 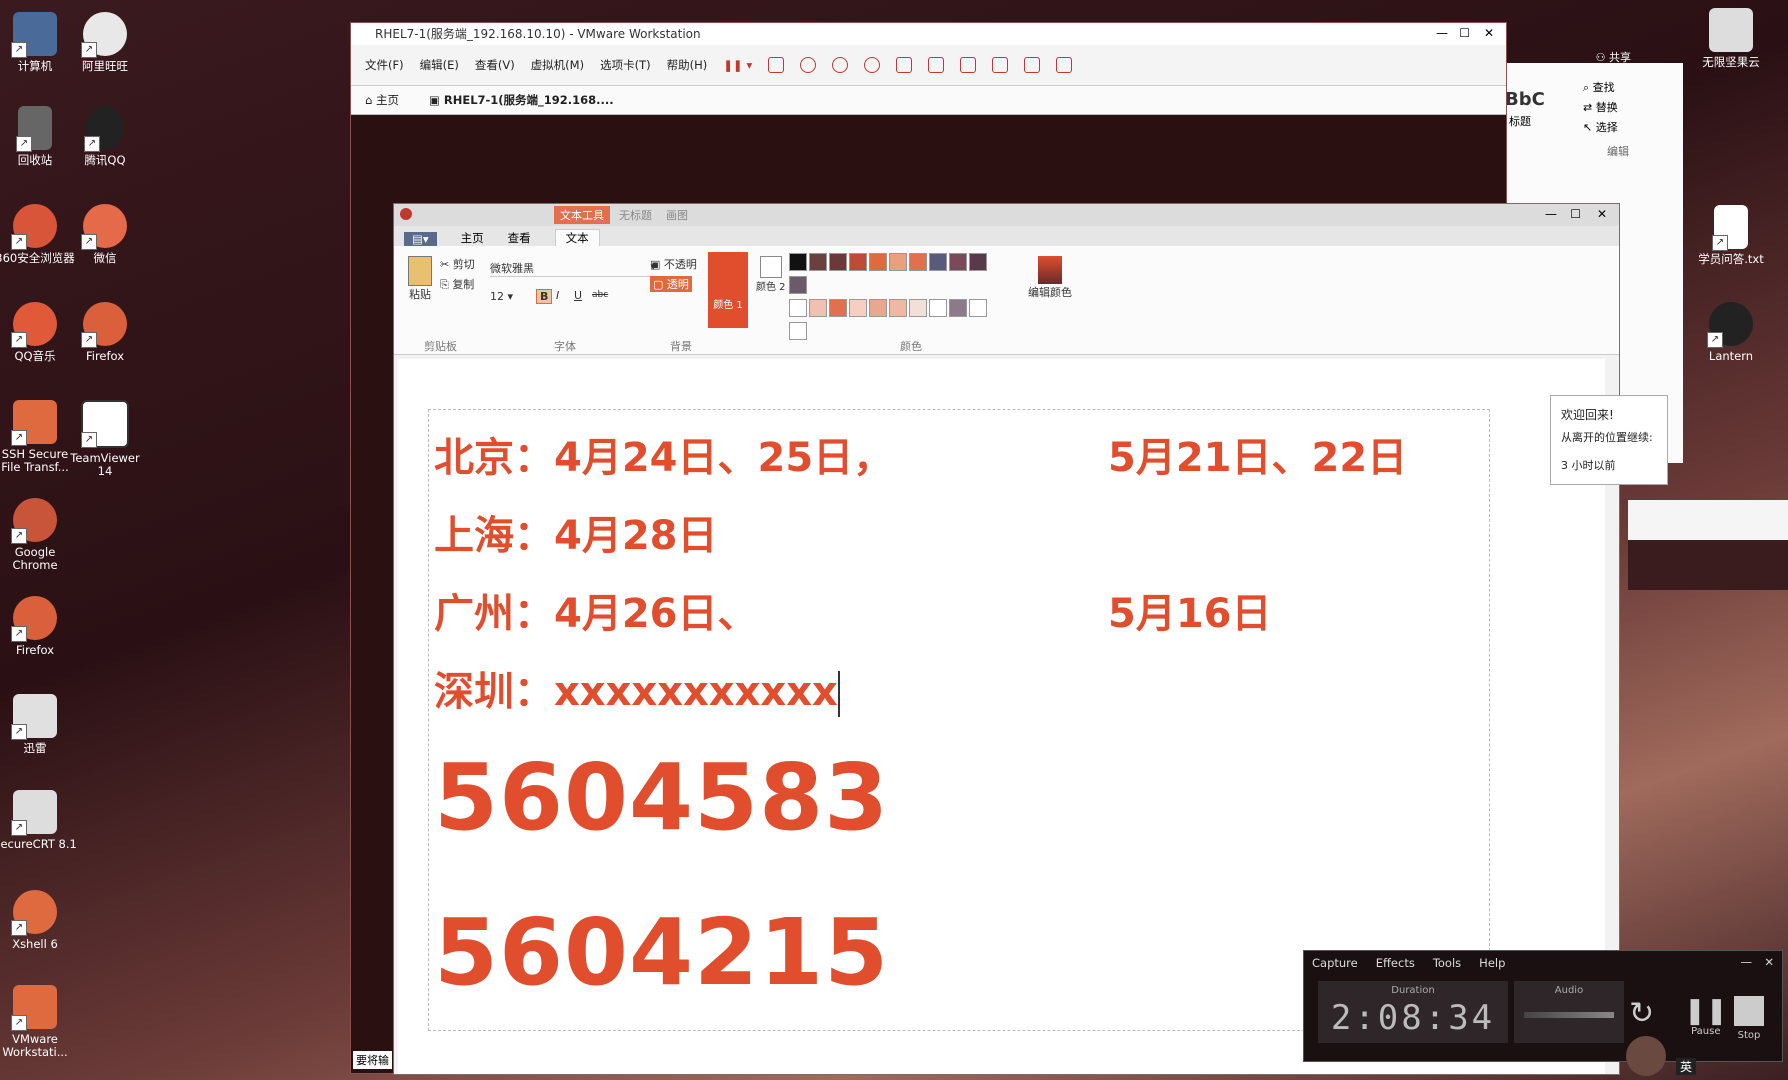 I want to click on menu-effects: Effects, so click(x=1395, y=963).